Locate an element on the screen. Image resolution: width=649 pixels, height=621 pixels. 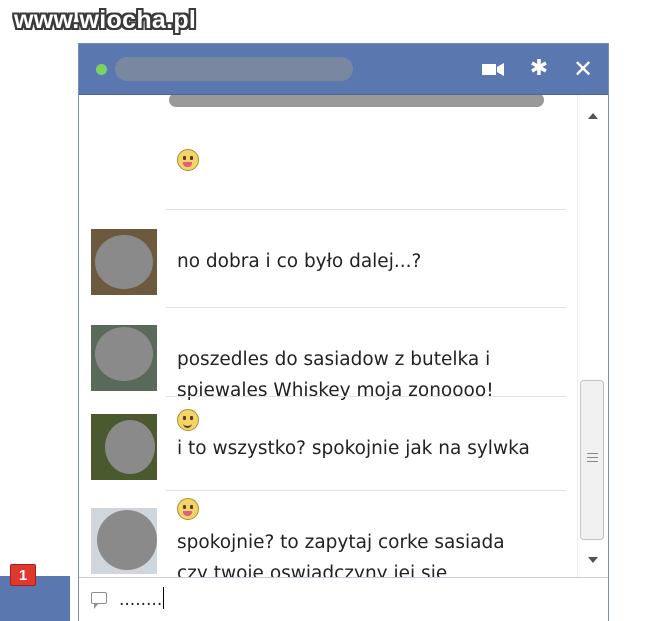
chat-bubble-icon is located at coordinates (99, 600).